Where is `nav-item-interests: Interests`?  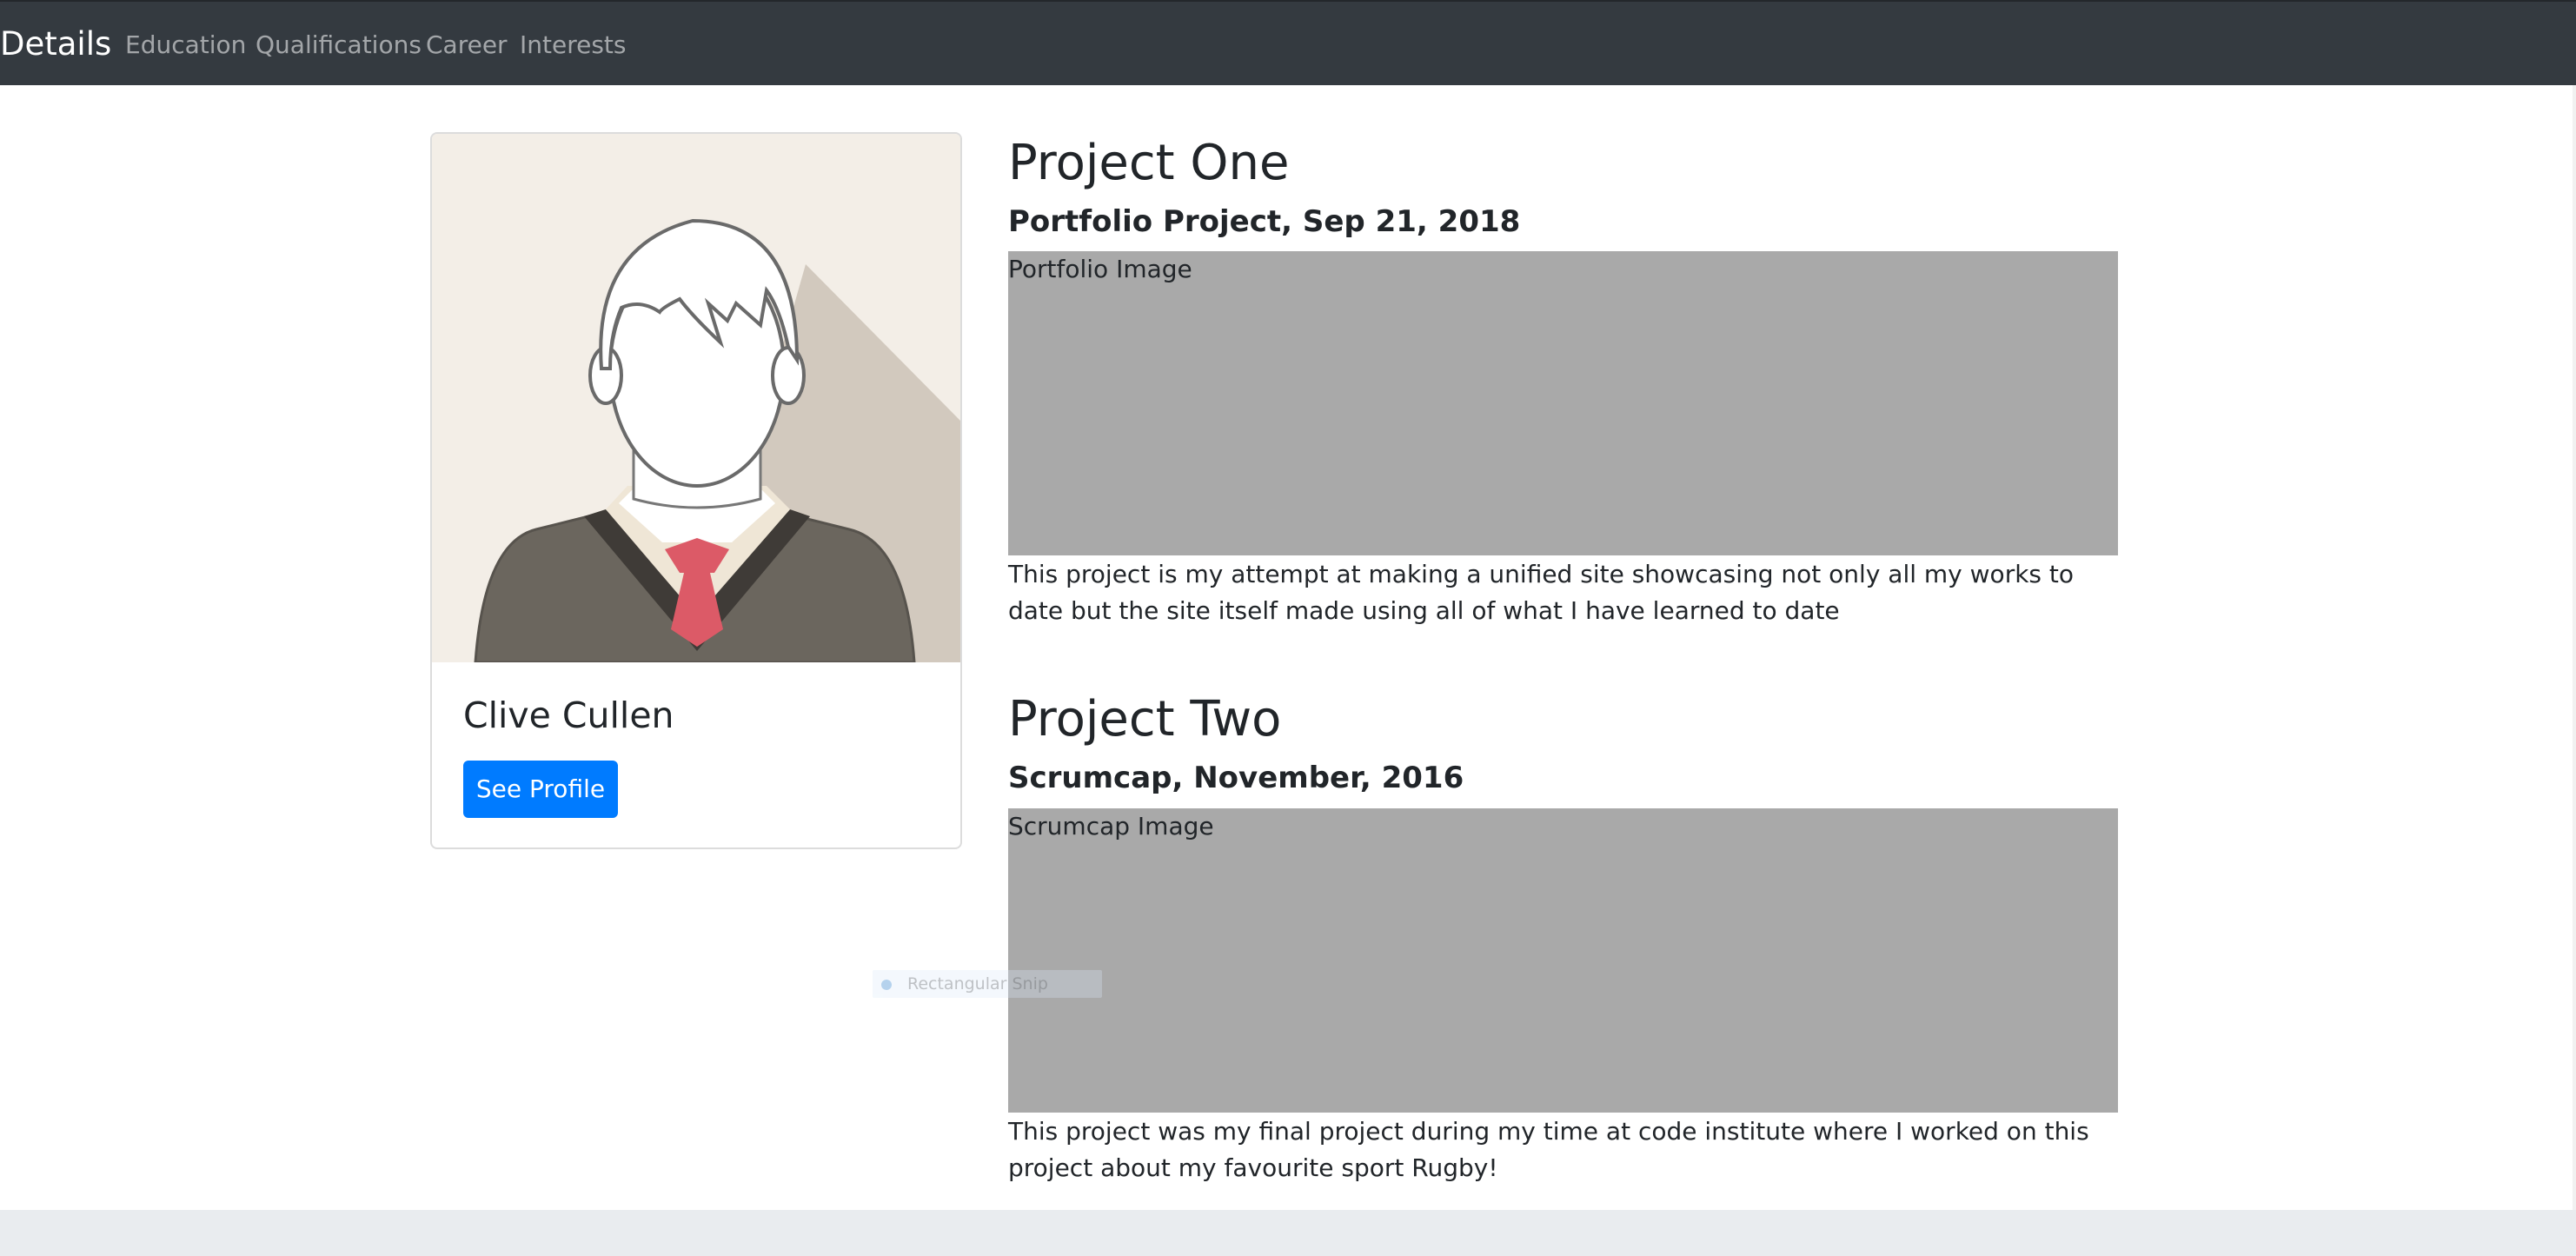 nav-item-interests: Interests is located at coordinates (573, 45).